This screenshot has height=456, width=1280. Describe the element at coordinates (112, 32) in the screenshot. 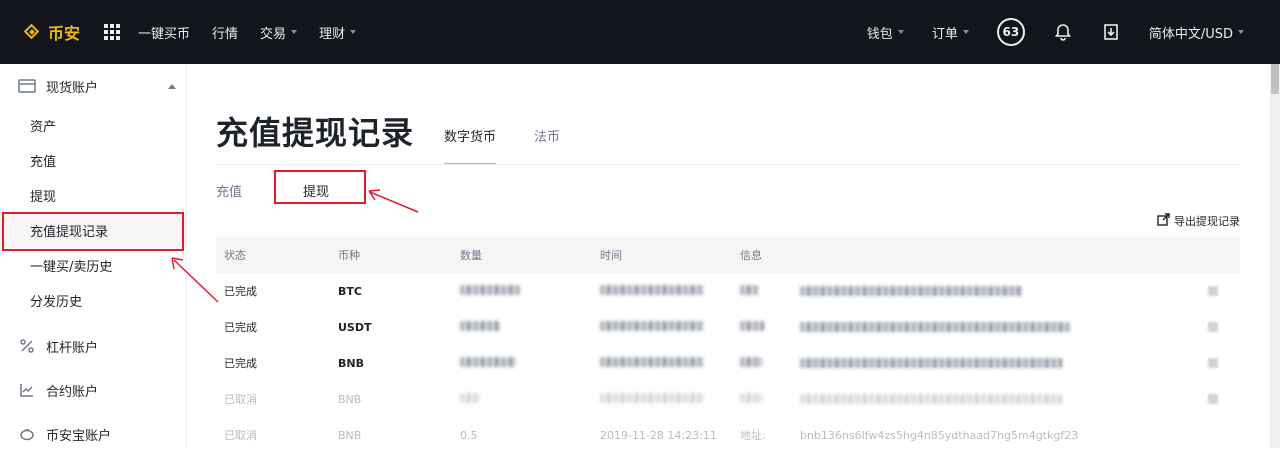

I see `apps-grid-icon` at that location.